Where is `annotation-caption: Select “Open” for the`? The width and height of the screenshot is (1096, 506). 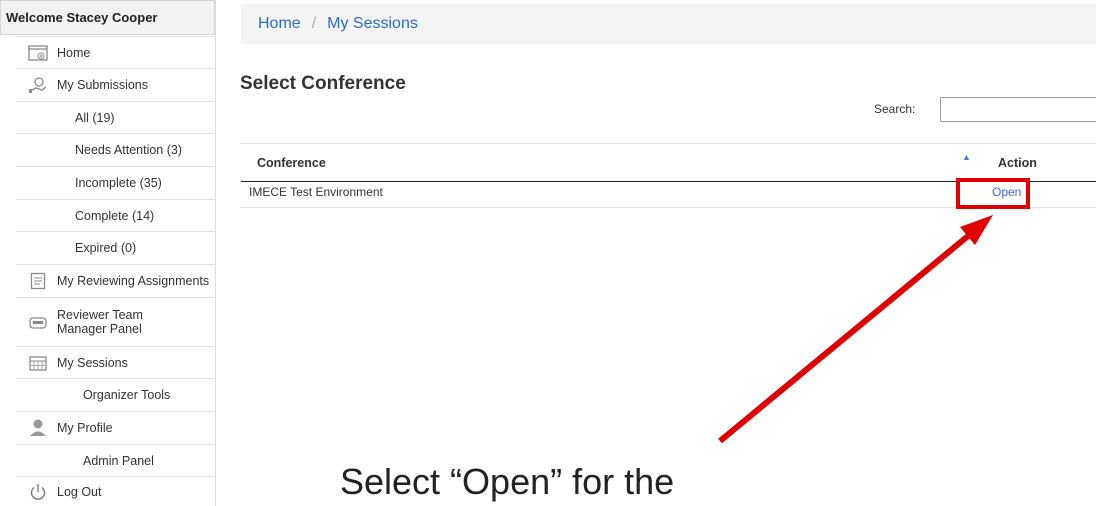
annotation-caption: Select “Open” for the is located at coordinates (507, 481).